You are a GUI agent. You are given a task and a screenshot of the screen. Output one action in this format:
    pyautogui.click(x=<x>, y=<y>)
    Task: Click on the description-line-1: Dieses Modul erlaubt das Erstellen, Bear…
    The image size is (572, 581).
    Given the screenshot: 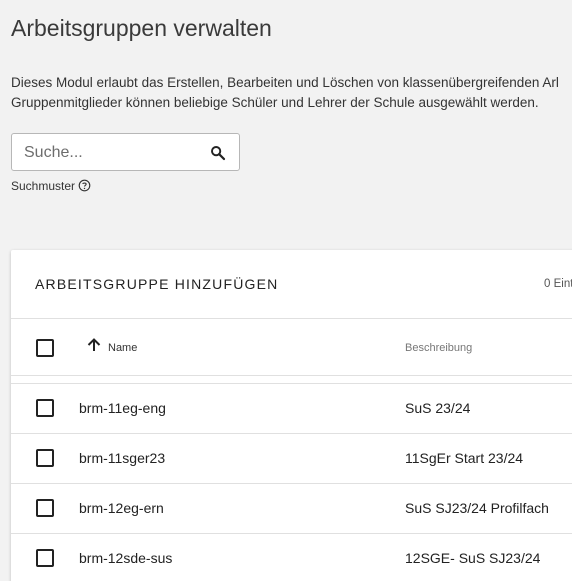 What is the action you would take?
    pyautogui.click(x=285, y=82)
    